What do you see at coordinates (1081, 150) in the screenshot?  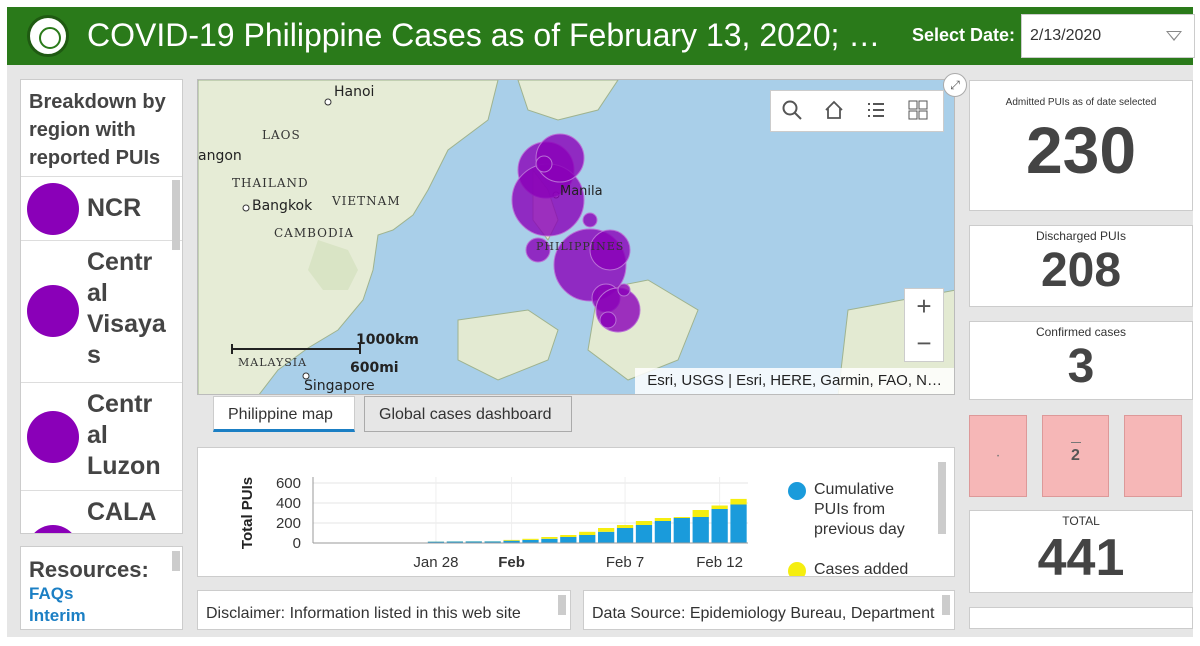 I see `admitted-value: 230` at bounding box center [1081, 150].